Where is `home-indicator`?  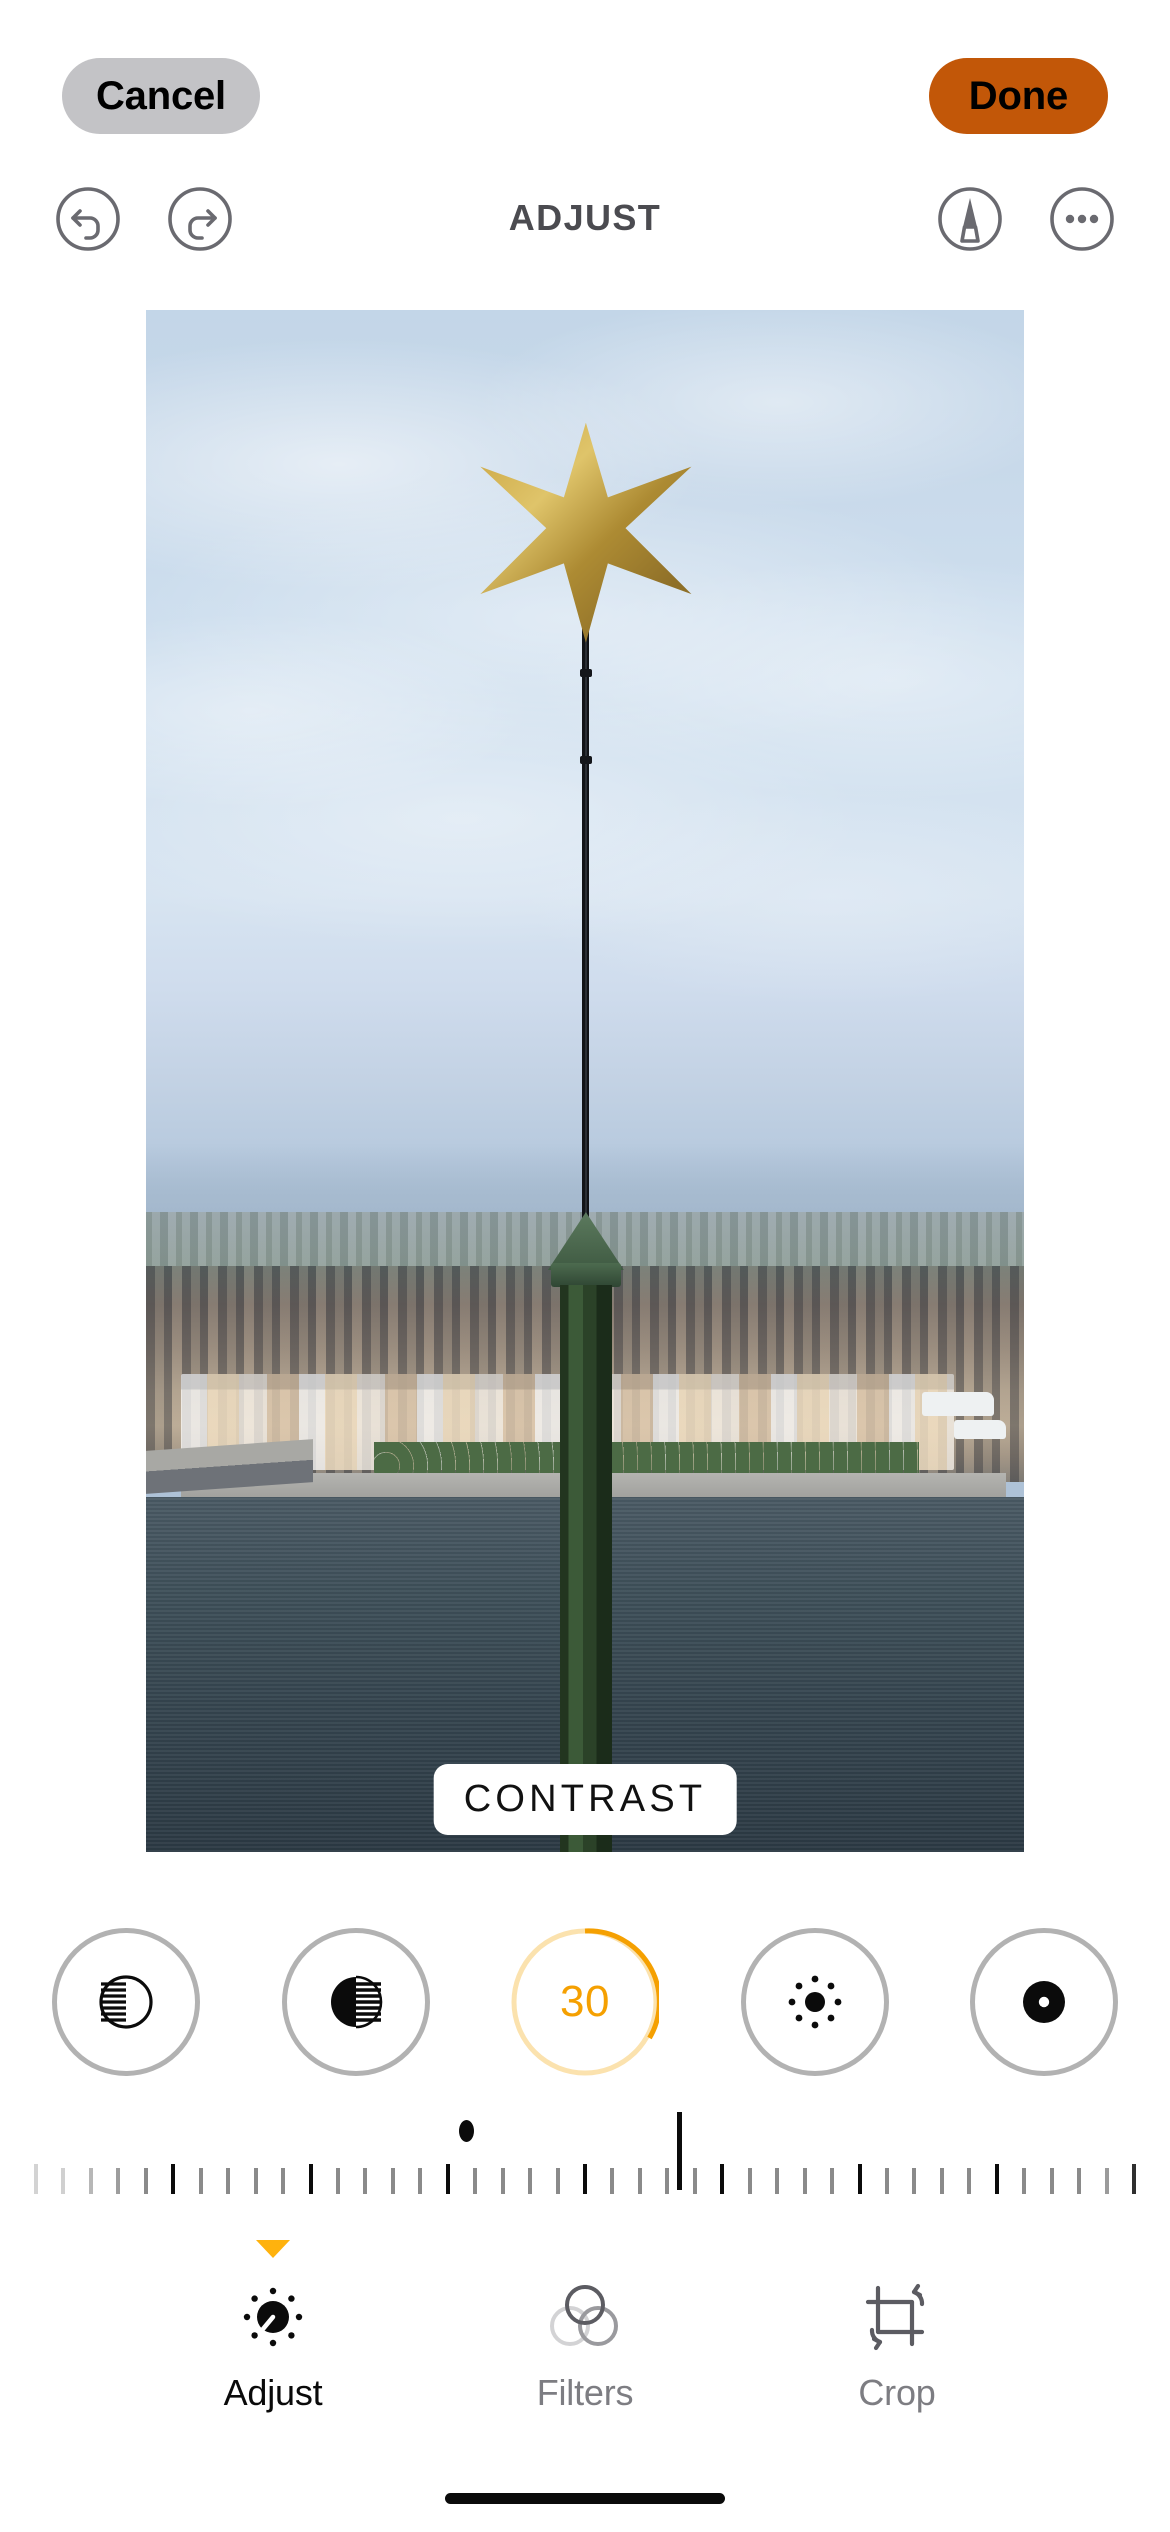 home-indicator is located at coordinates (585, 2498).